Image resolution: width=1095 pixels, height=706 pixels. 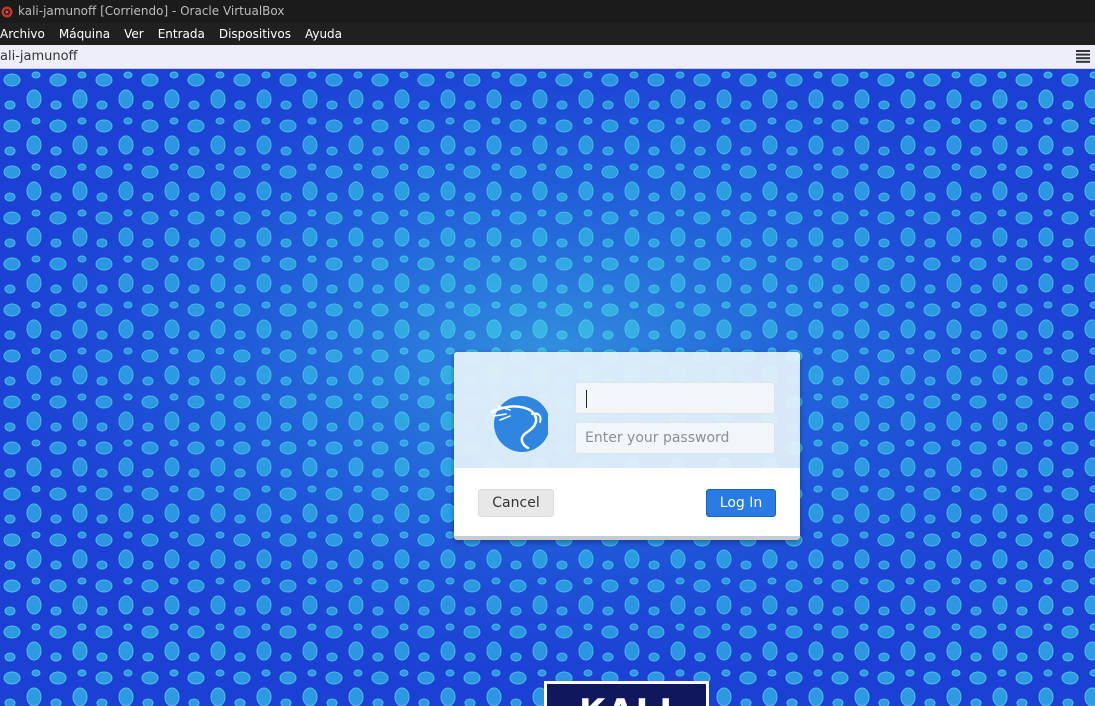 I want to click on kali-logo: KALI, so click(x=626, y=693).